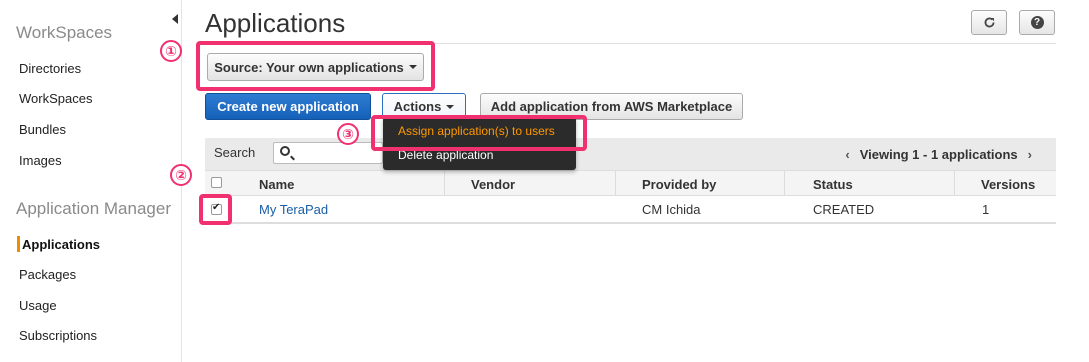 This screenshot has height=362, width=1089. Describe the element at coordinates (55, 98) in the screenshot. I see `sidebar-item-workspaces: WorkSpaces` at that location.